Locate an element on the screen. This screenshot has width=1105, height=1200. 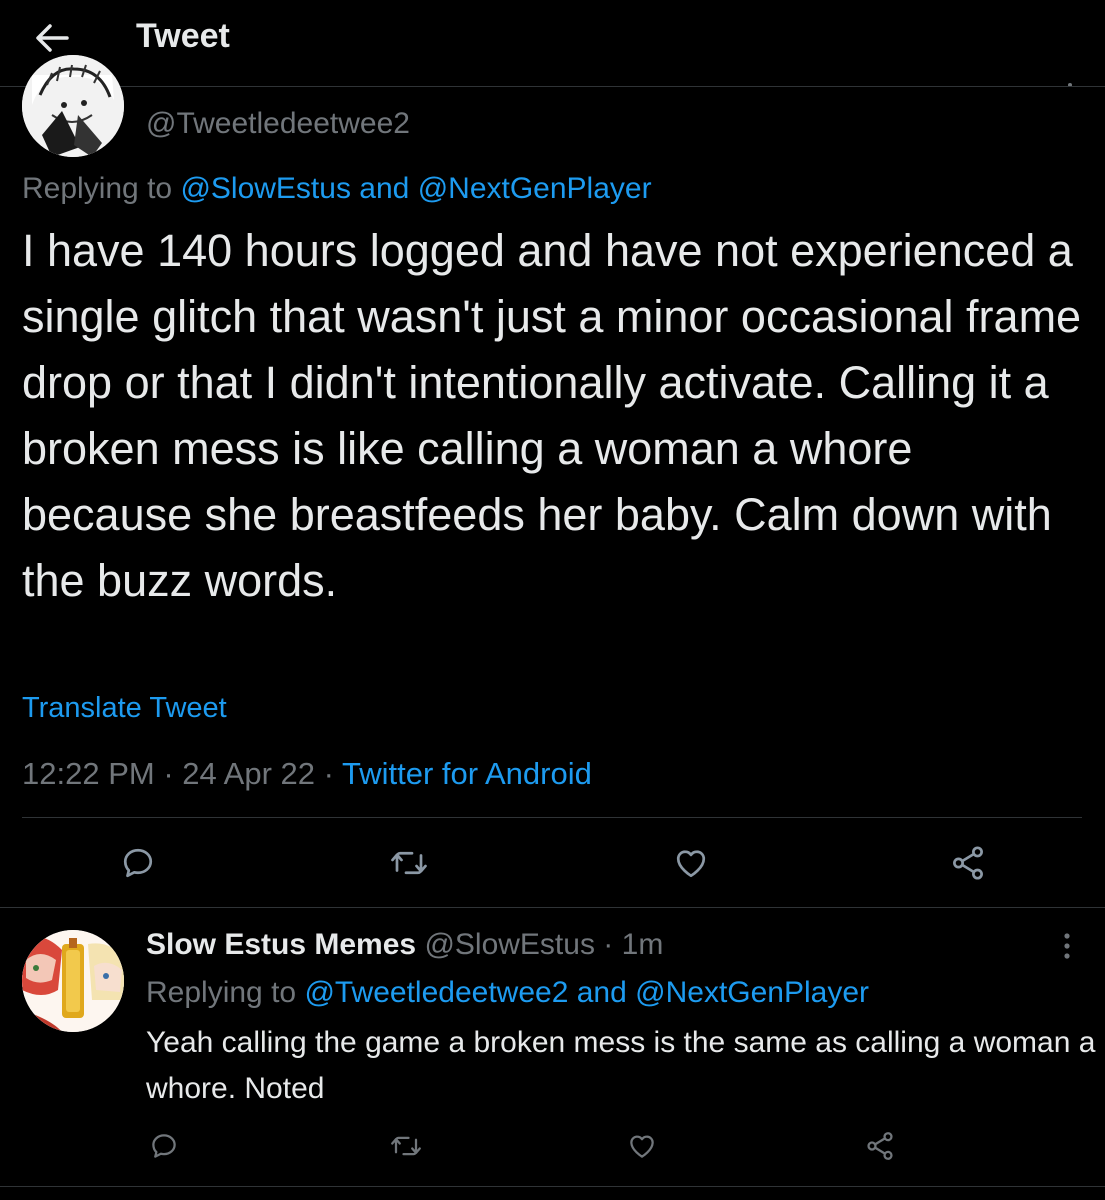
reply-share-button is located at coordinates (880, 1146).